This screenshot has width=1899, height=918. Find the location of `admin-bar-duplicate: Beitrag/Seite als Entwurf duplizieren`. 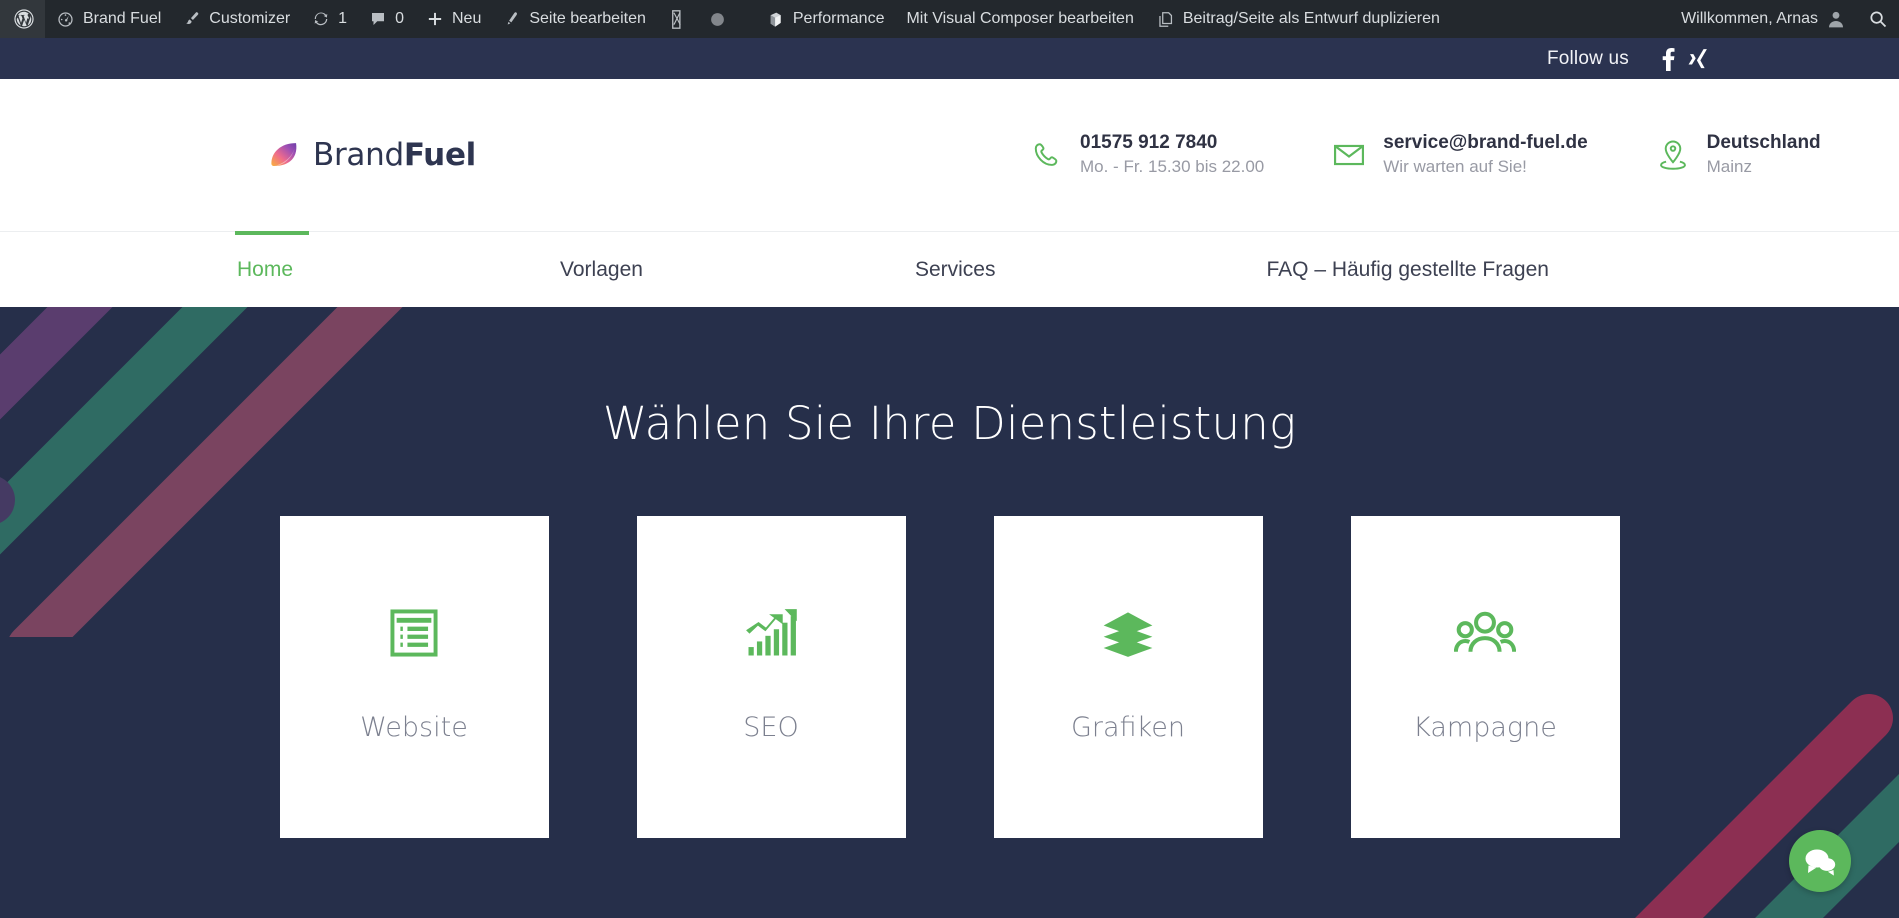

admin-bar-duplicate: Beitrag/Seite als Entwurf duplizieren is located at coordinates (1298, 19).